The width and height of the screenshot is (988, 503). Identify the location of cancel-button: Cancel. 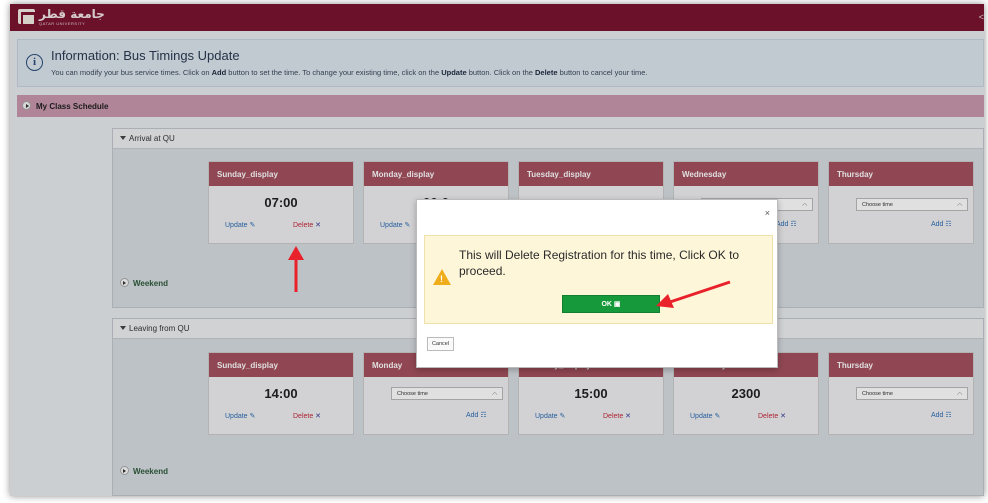
(440, 344).